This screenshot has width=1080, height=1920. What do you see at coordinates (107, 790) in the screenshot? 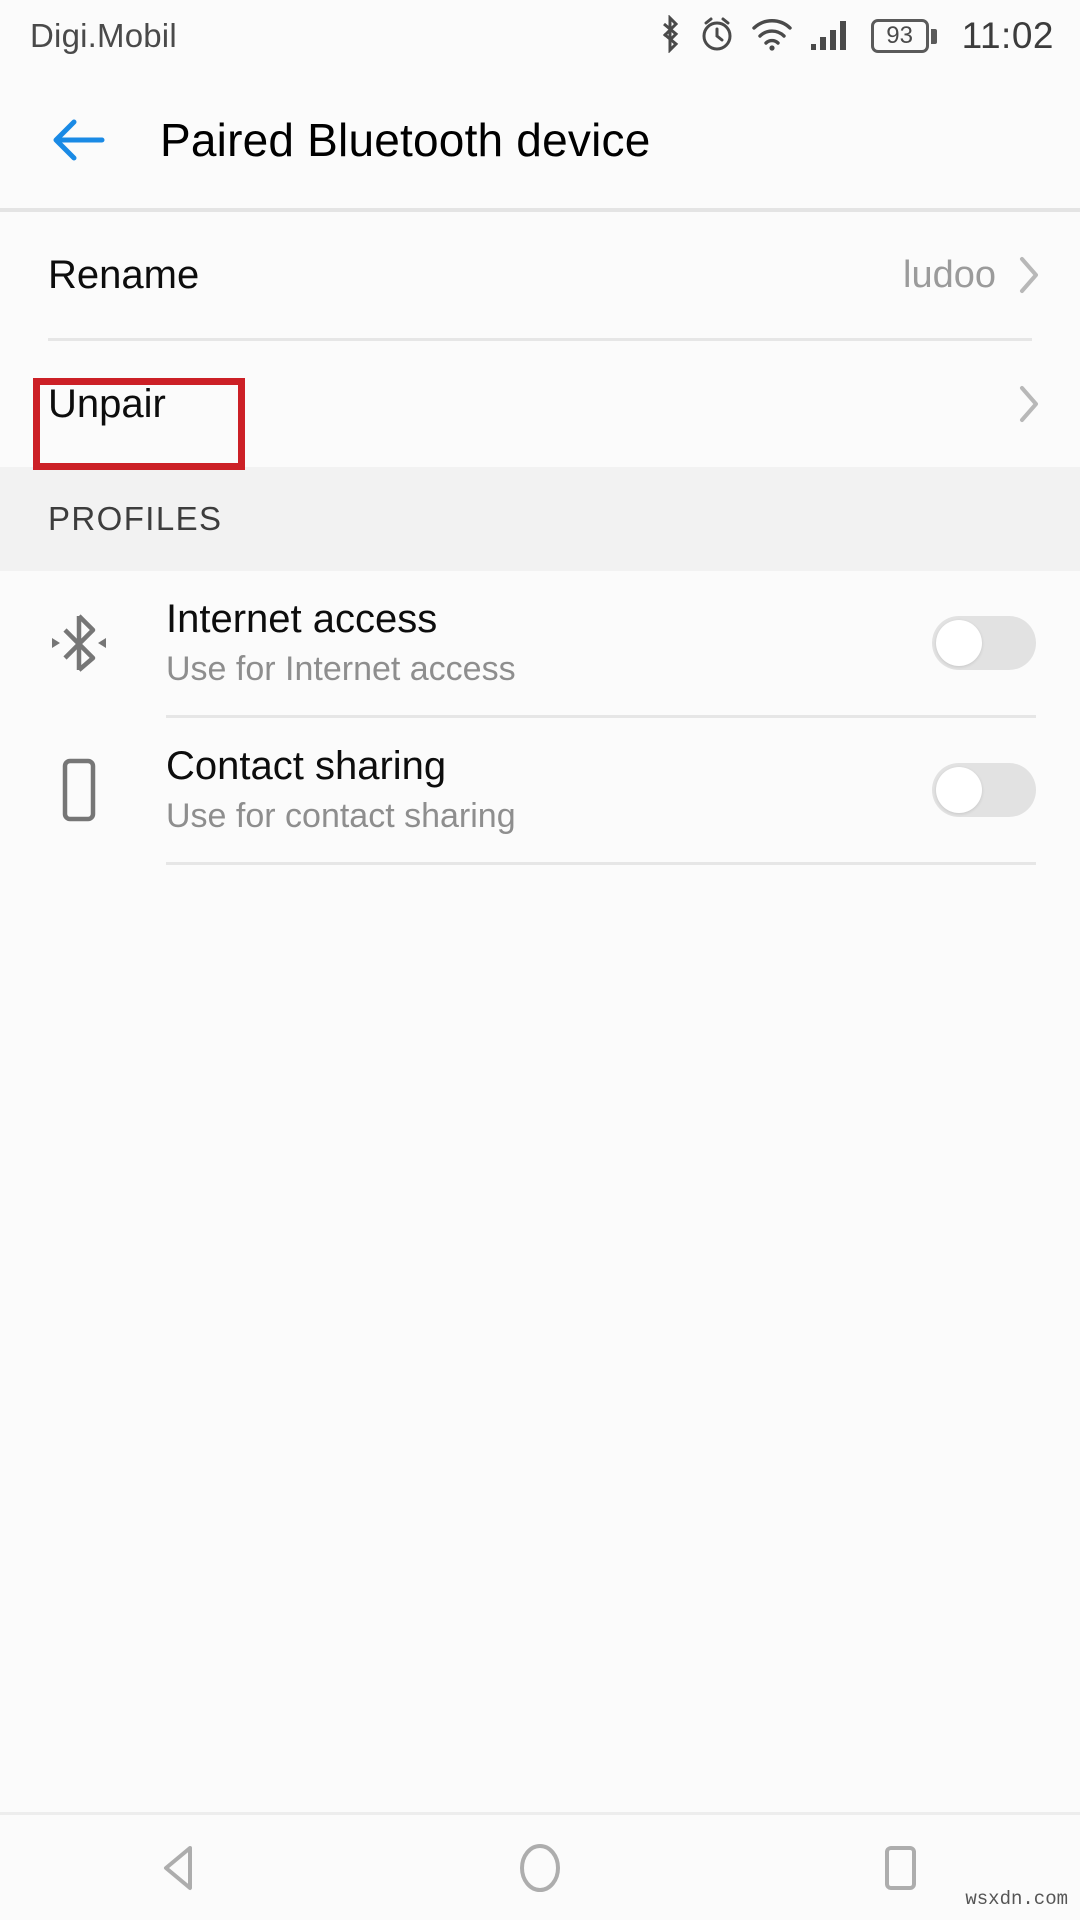
I see `phone-icon` at bounding box center [107, 790].